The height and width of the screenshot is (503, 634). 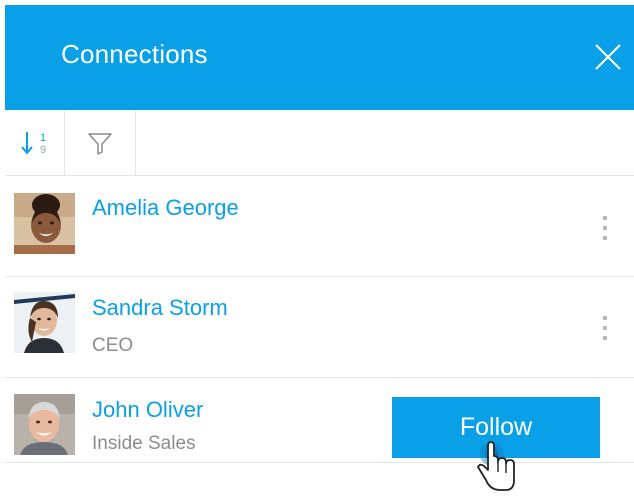 I want to click on sort-button: 1 9, so click(x=35, y=143).